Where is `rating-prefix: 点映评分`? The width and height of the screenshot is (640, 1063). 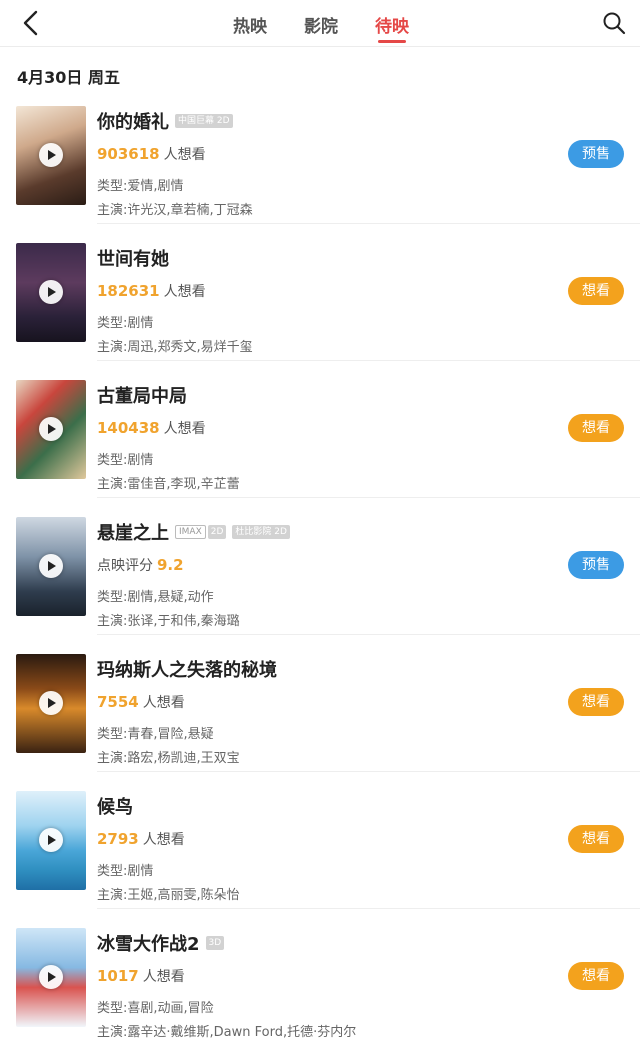
rating-prefix: 点映评分 is located at coordinates (125, 566).